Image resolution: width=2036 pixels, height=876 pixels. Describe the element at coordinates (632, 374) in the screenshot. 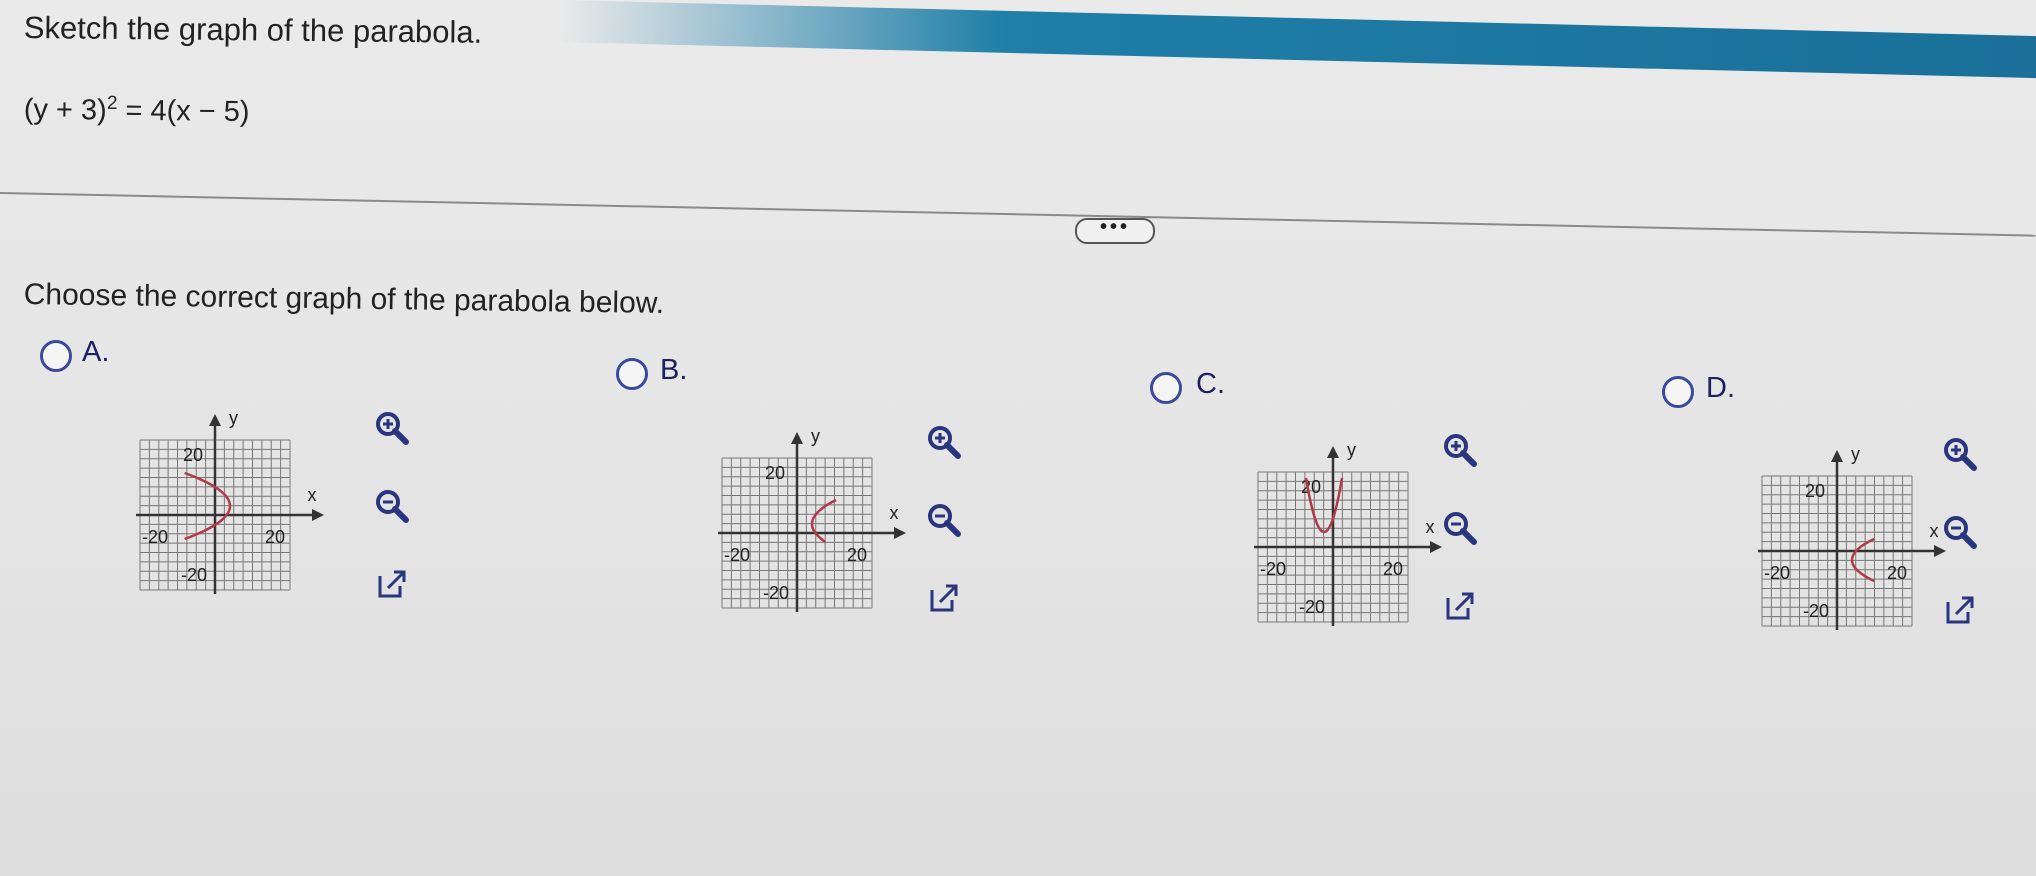

I see `radio-option-b` at that location.